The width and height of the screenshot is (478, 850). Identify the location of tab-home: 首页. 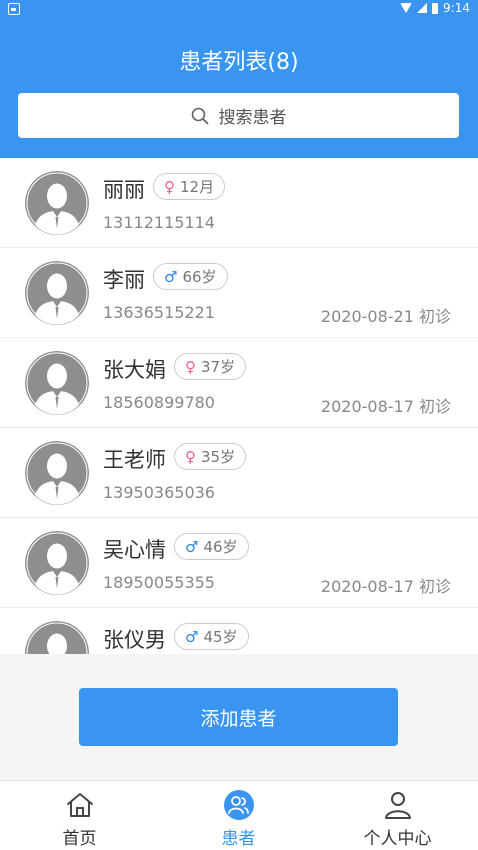
(79, 815).